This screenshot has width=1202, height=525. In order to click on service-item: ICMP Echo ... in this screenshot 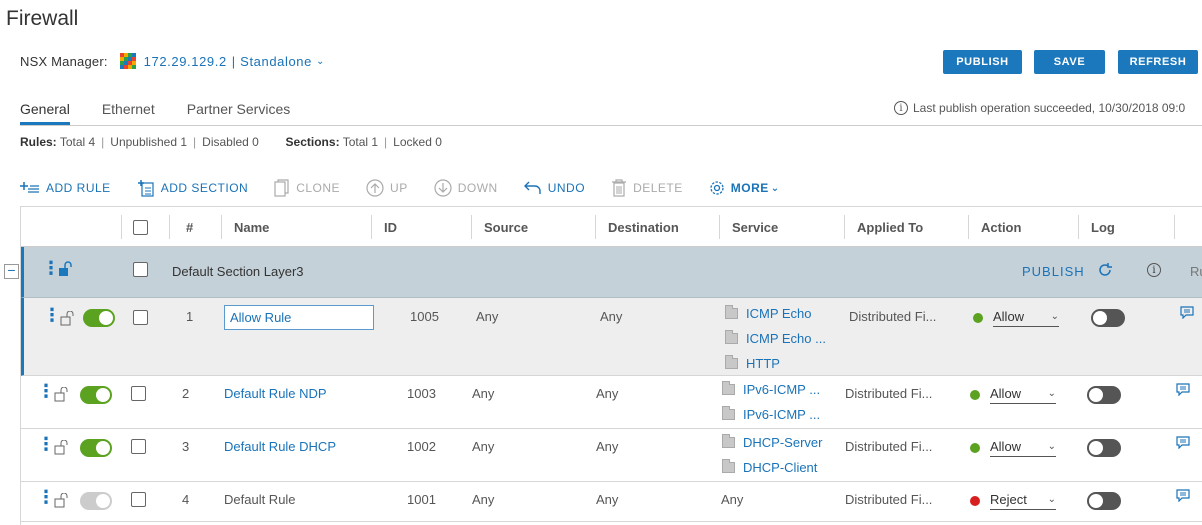, I will do `click(775, 338)`.